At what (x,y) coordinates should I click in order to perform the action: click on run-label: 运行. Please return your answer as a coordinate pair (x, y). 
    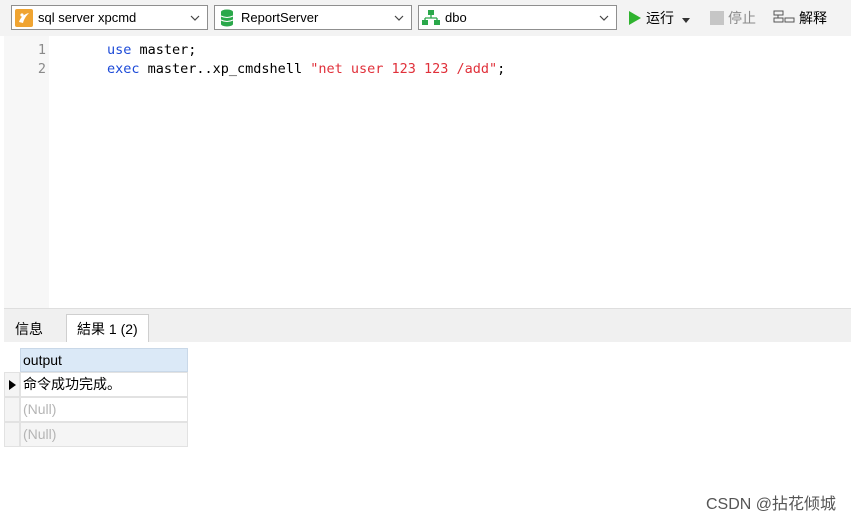
    Looking at the image, I should click on (660, 18).